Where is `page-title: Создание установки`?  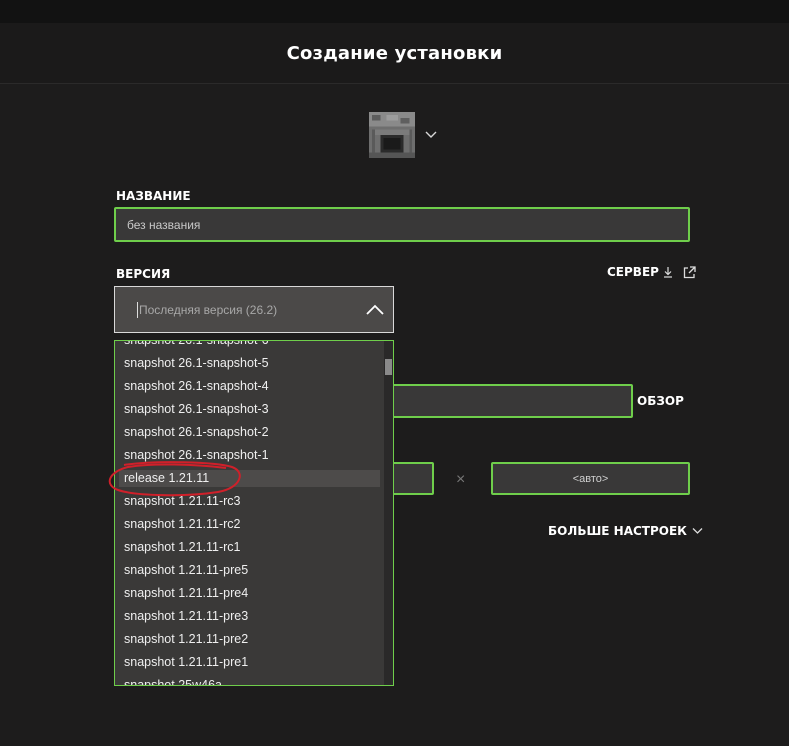
page-title: Создание установки is located at coordinates (394, 53).